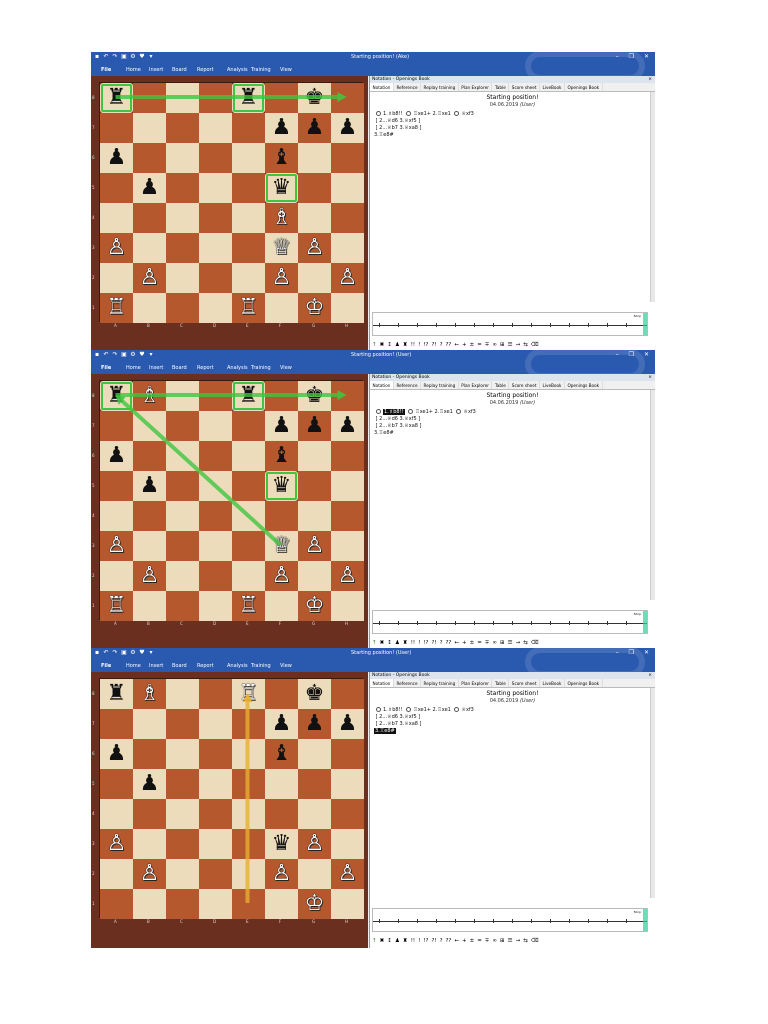 The height and width of the screenshot is (1024, 768). What do you see at coordinates (116, 814) in the screenshot?
I see `square-a4` at bounding box center [116, 814].